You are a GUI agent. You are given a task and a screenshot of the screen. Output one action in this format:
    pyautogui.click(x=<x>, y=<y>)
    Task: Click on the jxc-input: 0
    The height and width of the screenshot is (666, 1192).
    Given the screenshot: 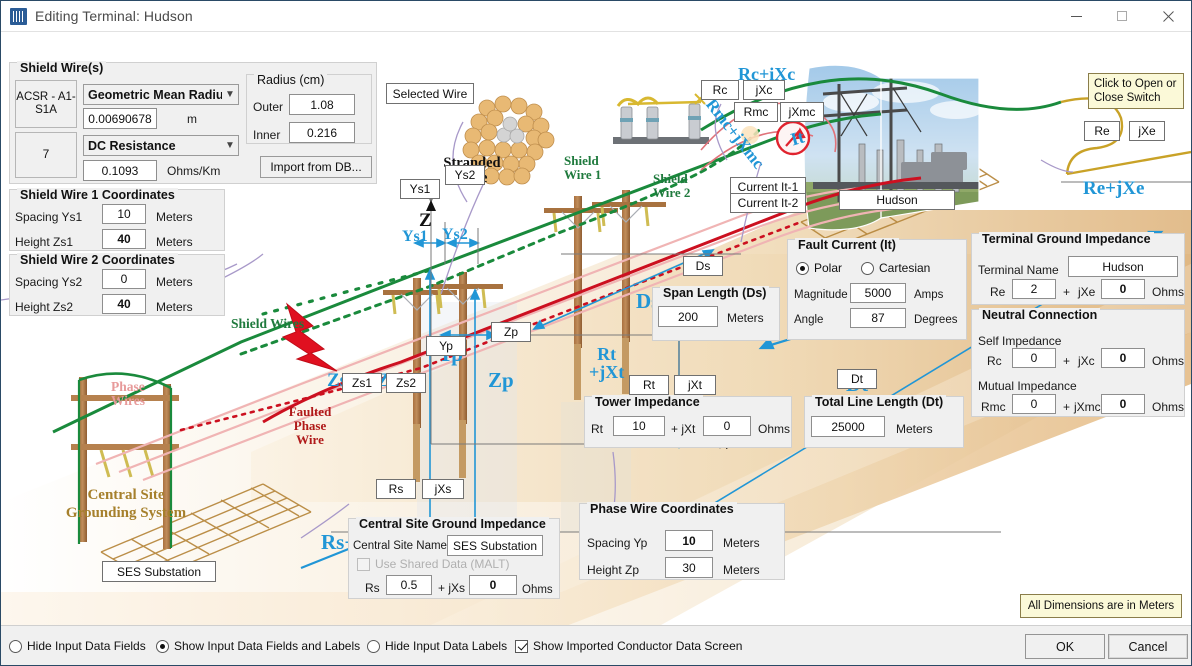 What is the action you would take?
    pyautogui.click(x=1123, y=358)
    